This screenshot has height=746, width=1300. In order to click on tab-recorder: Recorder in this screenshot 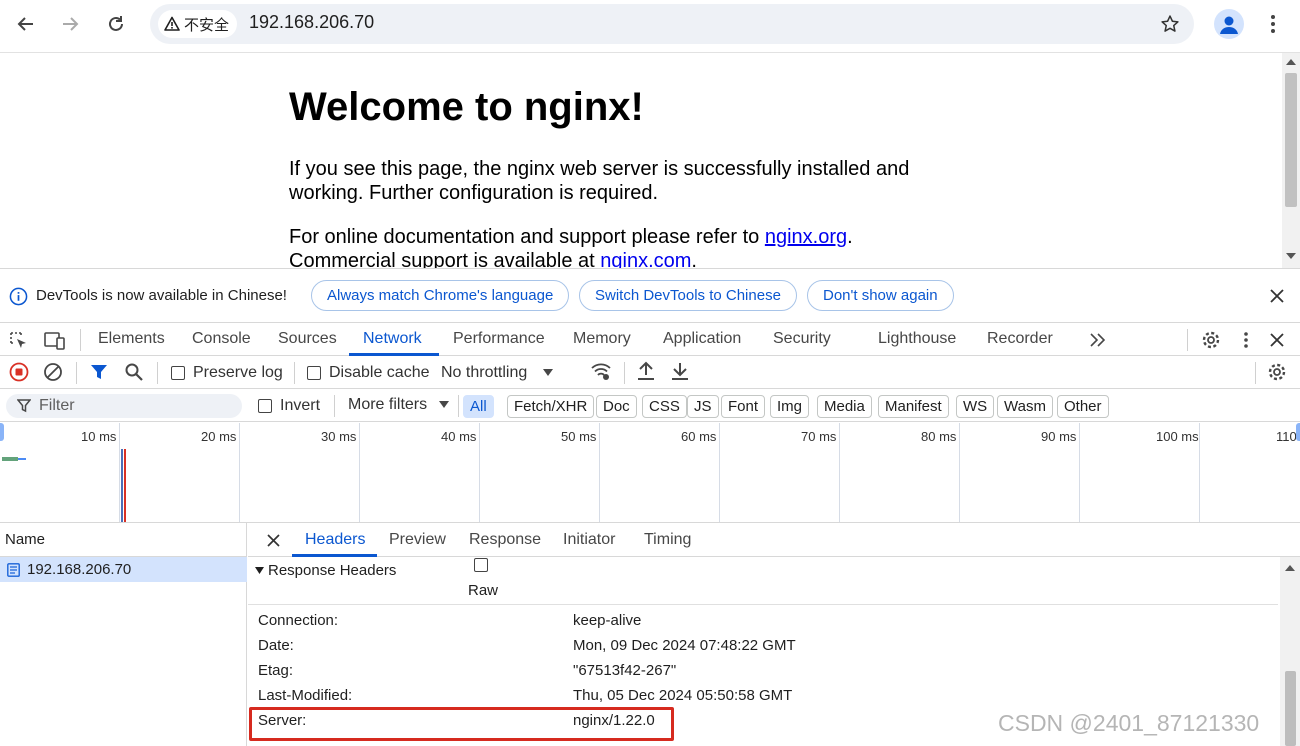, I will do `click(1020, 339)`.